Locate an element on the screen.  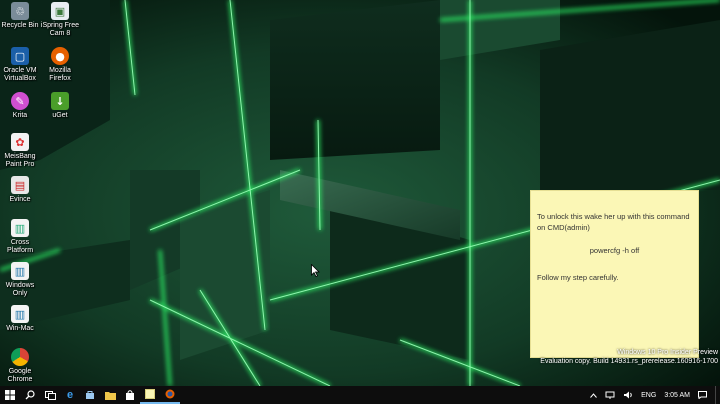
network-icon is located at coordinates (610, 395).